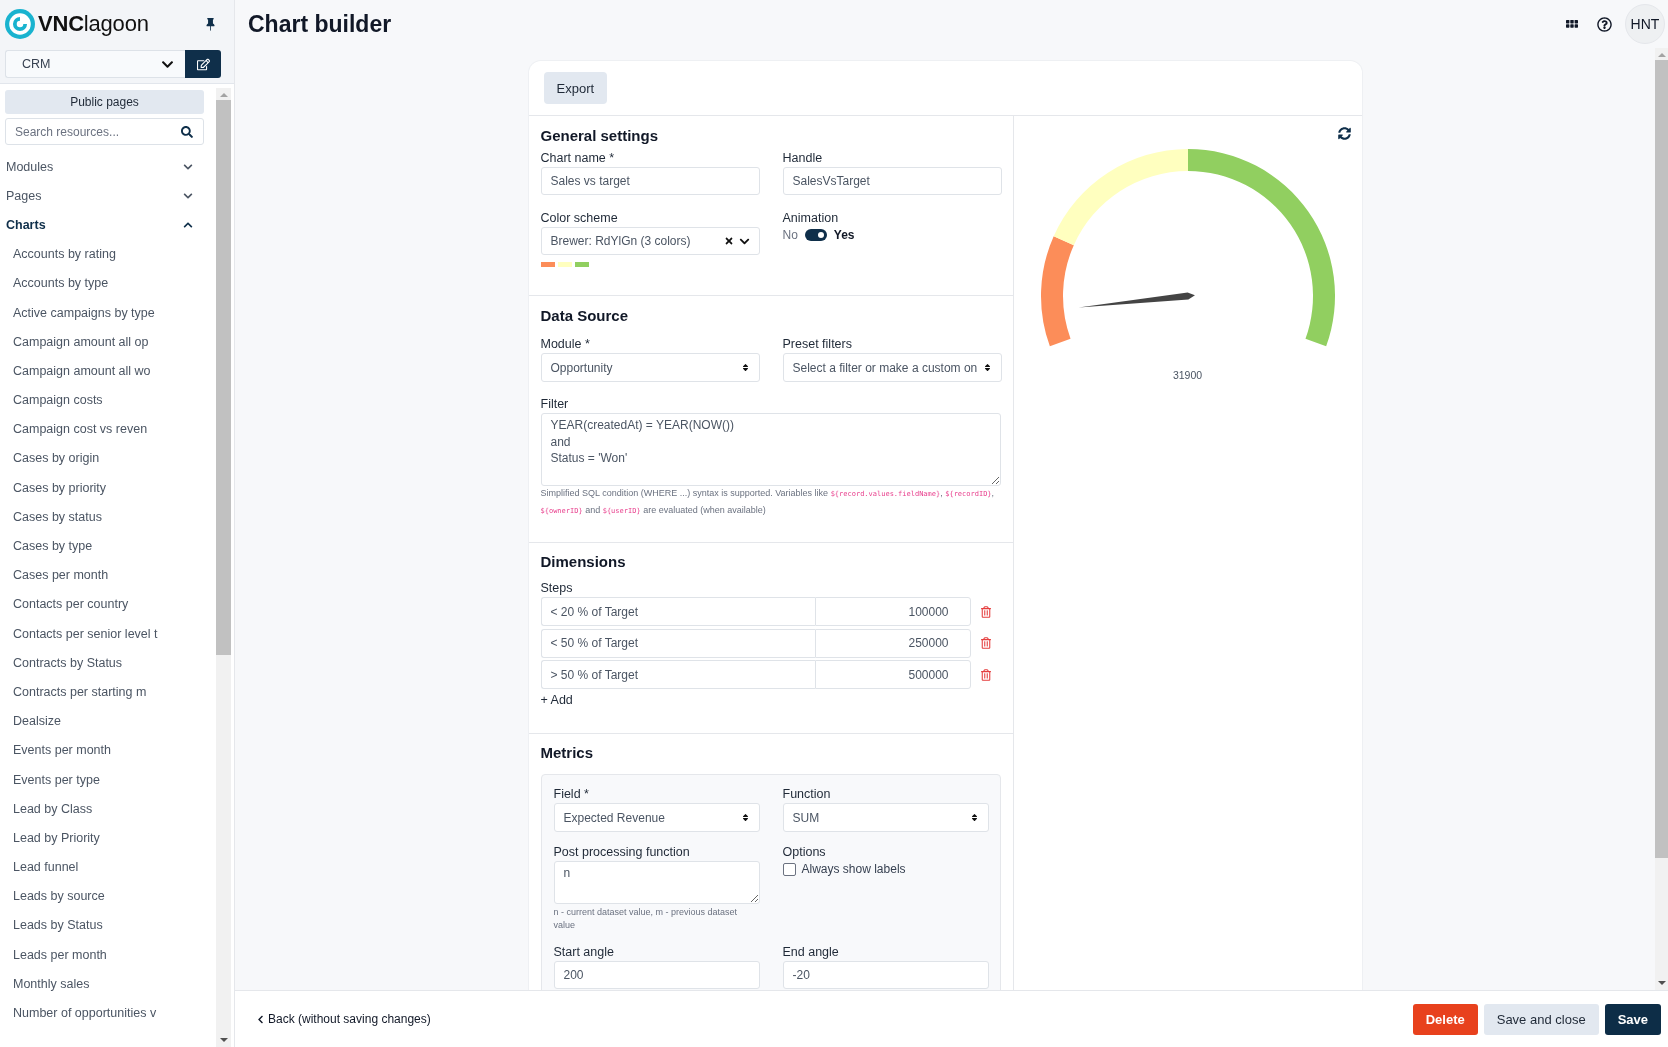 The width and height of the screenshot is (1668, 1047). I want to click on gauge-value: 31900, so click(1187, 375).